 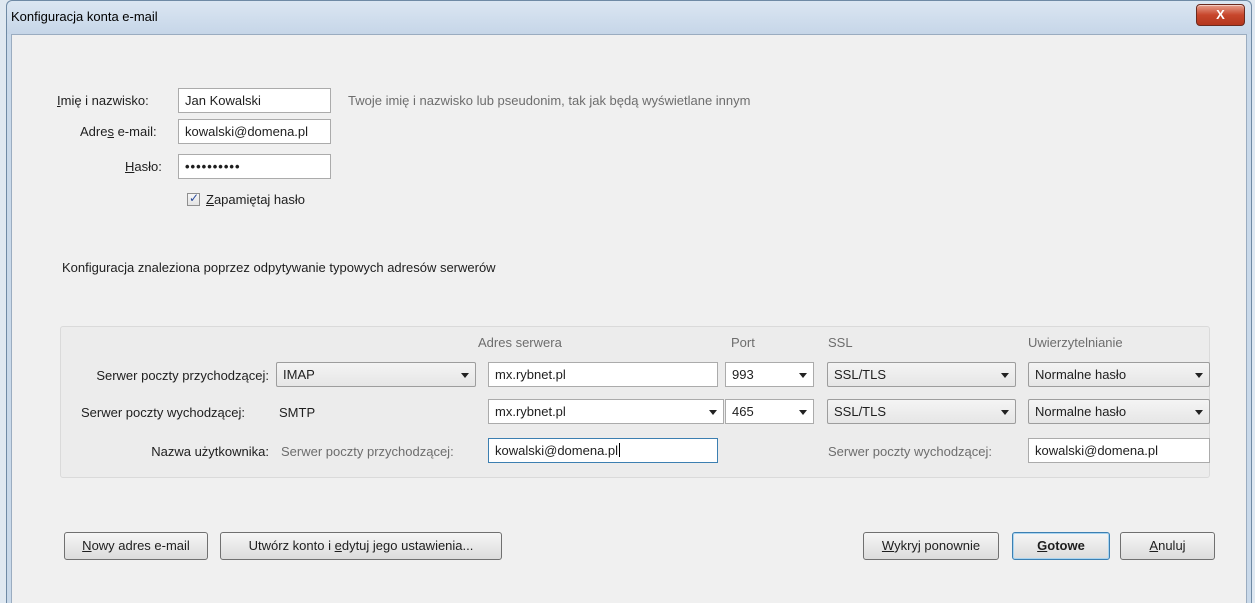 I want to click on username-incoming-input: kowalski@domena.pl, so click(x=603, y=450).